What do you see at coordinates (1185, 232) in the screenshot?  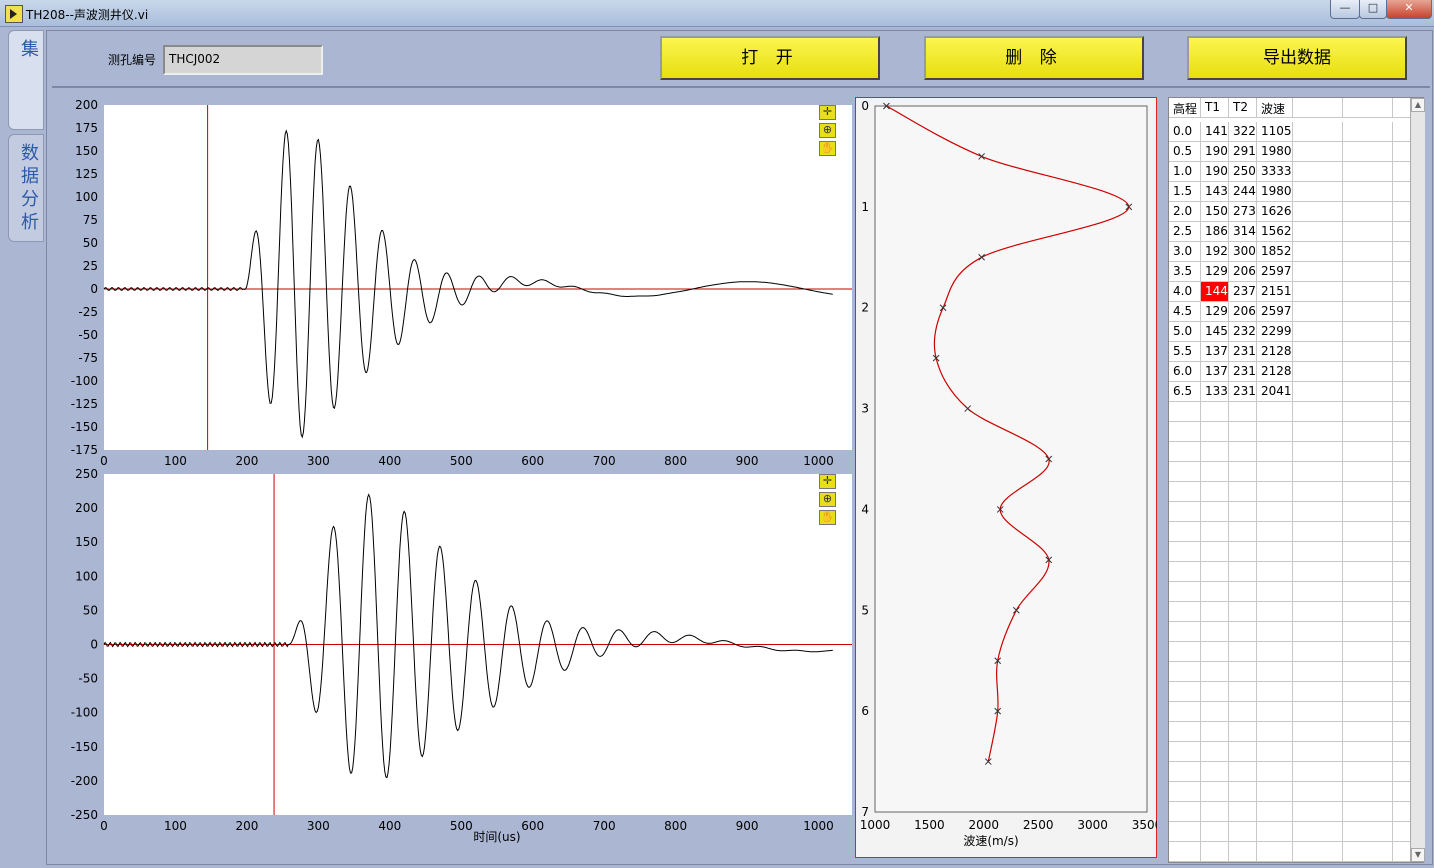 I see `table-cell: 2.5` at bounding box center [1185, 232].